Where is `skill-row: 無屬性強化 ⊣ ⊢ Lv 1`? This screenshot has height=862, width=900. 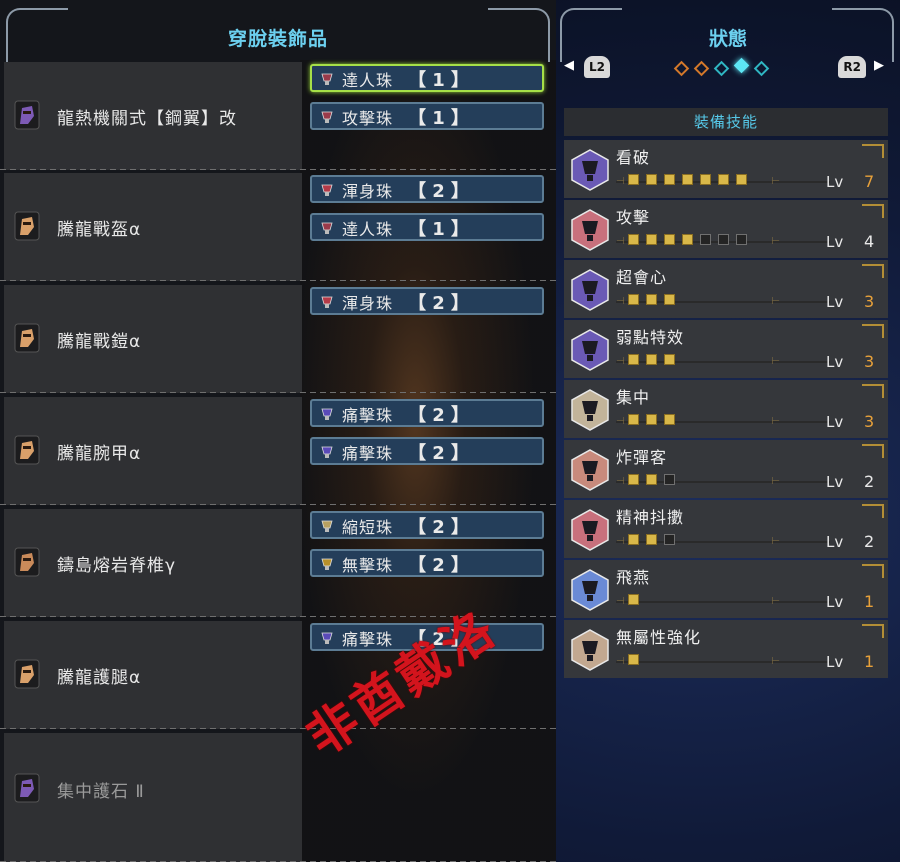
skill-row: 無屬性強化 ⊣ ⊢ Lv 1 is located at coordinates (726, 649).